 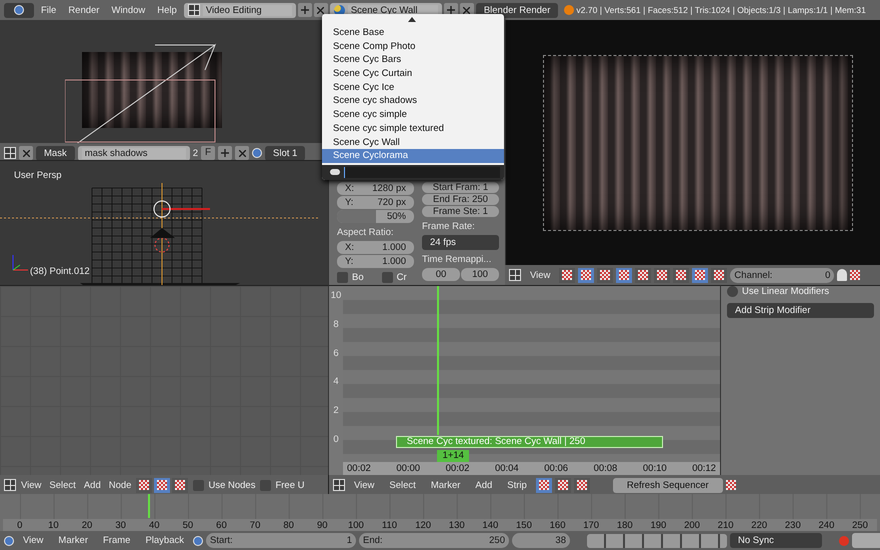 What do you see at coordinates (860, 525) in the screenshot?
I see `frame-number: 250` at bounding box center [860, 525].